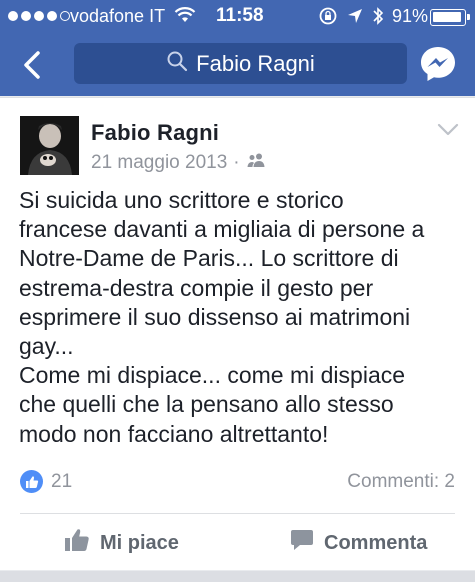 The image size is (475, 582). Describe the element at coordinates (450, 17) in the screenshot. I see `battery-icon` at that location.